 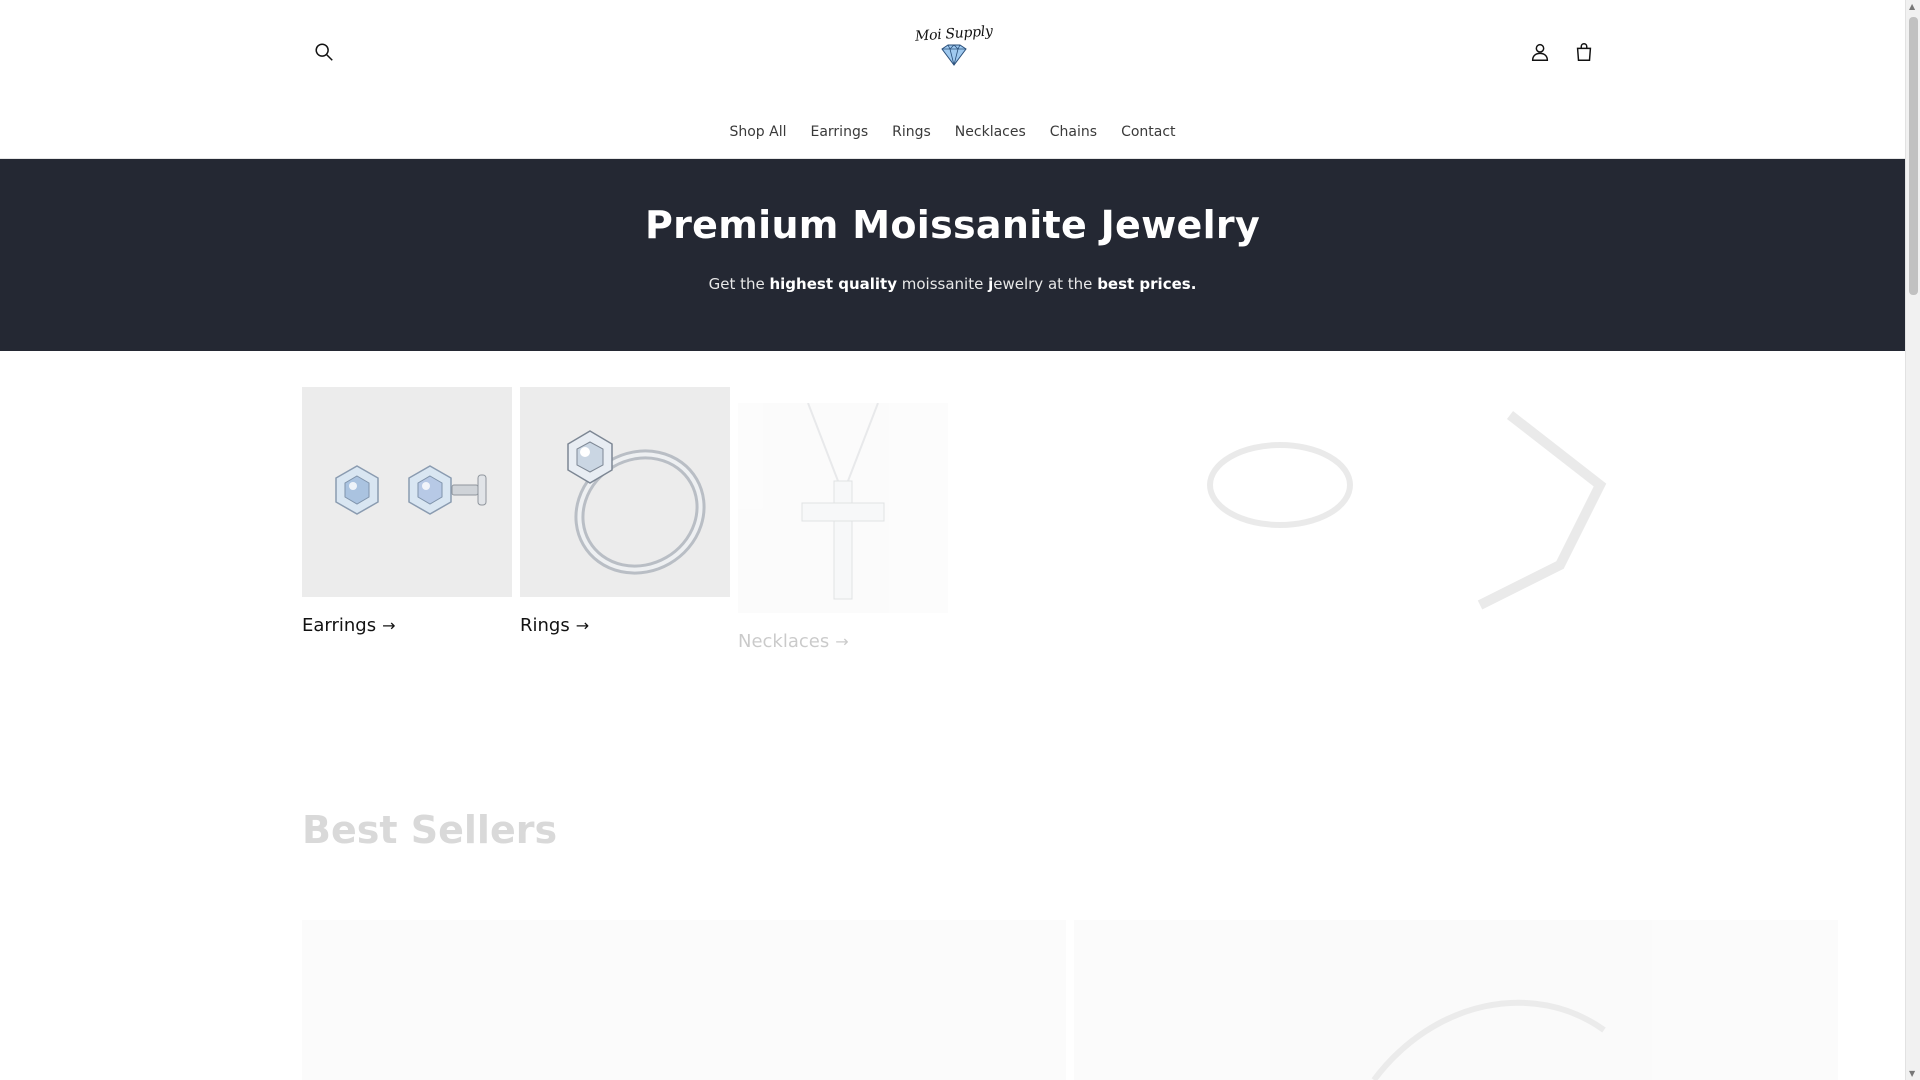 I want to click on site-logo: Moi Supply, so click(x=954, y=48).